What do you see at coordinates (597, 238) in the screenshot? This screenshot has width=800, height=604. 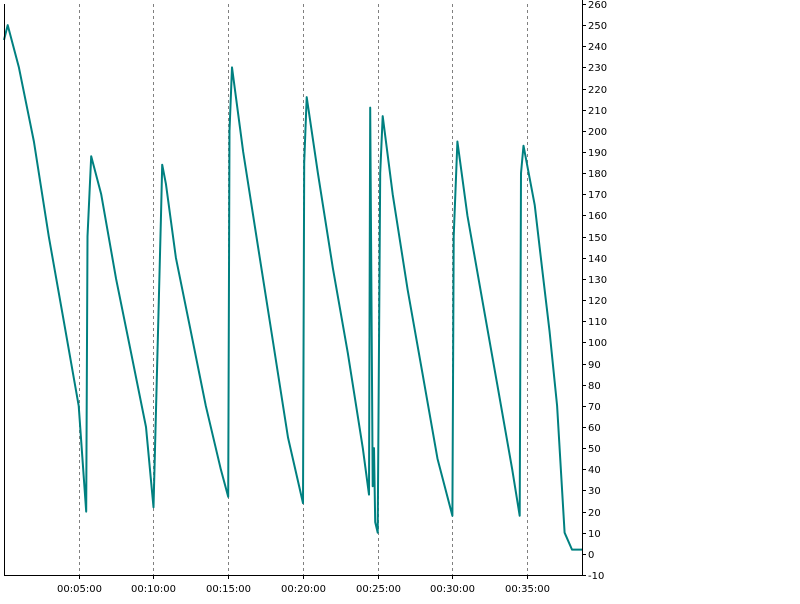 I see `y-tick-label: 150` at bounding box center [597, 238].